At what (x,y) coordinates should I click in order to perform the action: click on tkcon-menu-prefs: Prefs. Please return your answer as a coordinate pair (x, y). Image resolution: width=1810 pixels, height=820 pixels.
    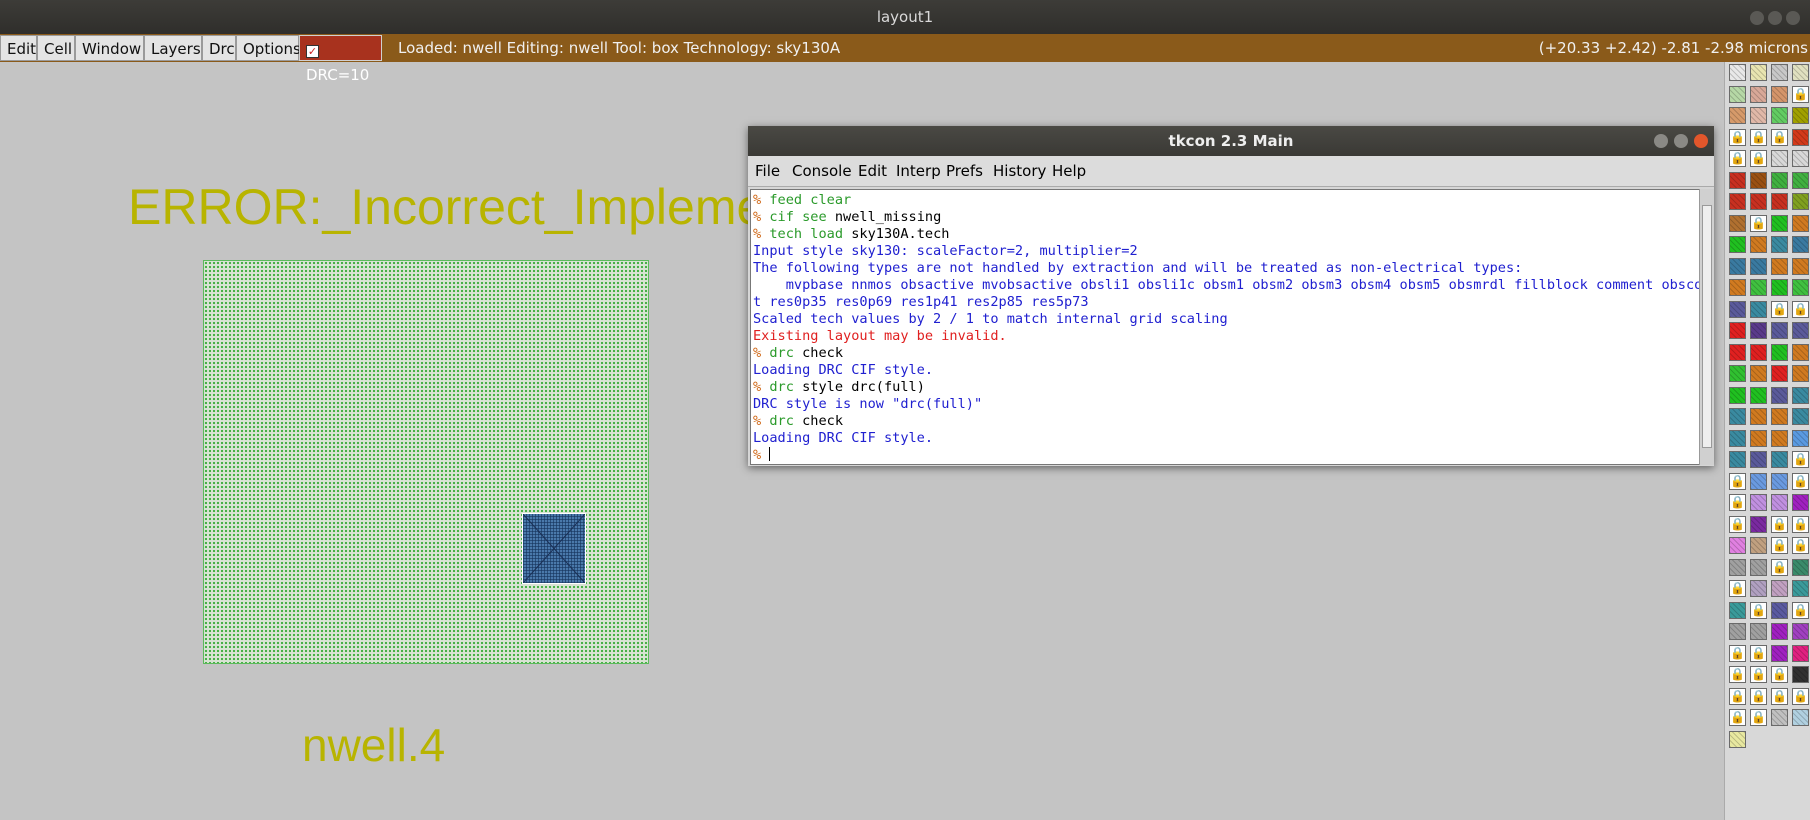
    Looking at the image, I should click on (964, 171).